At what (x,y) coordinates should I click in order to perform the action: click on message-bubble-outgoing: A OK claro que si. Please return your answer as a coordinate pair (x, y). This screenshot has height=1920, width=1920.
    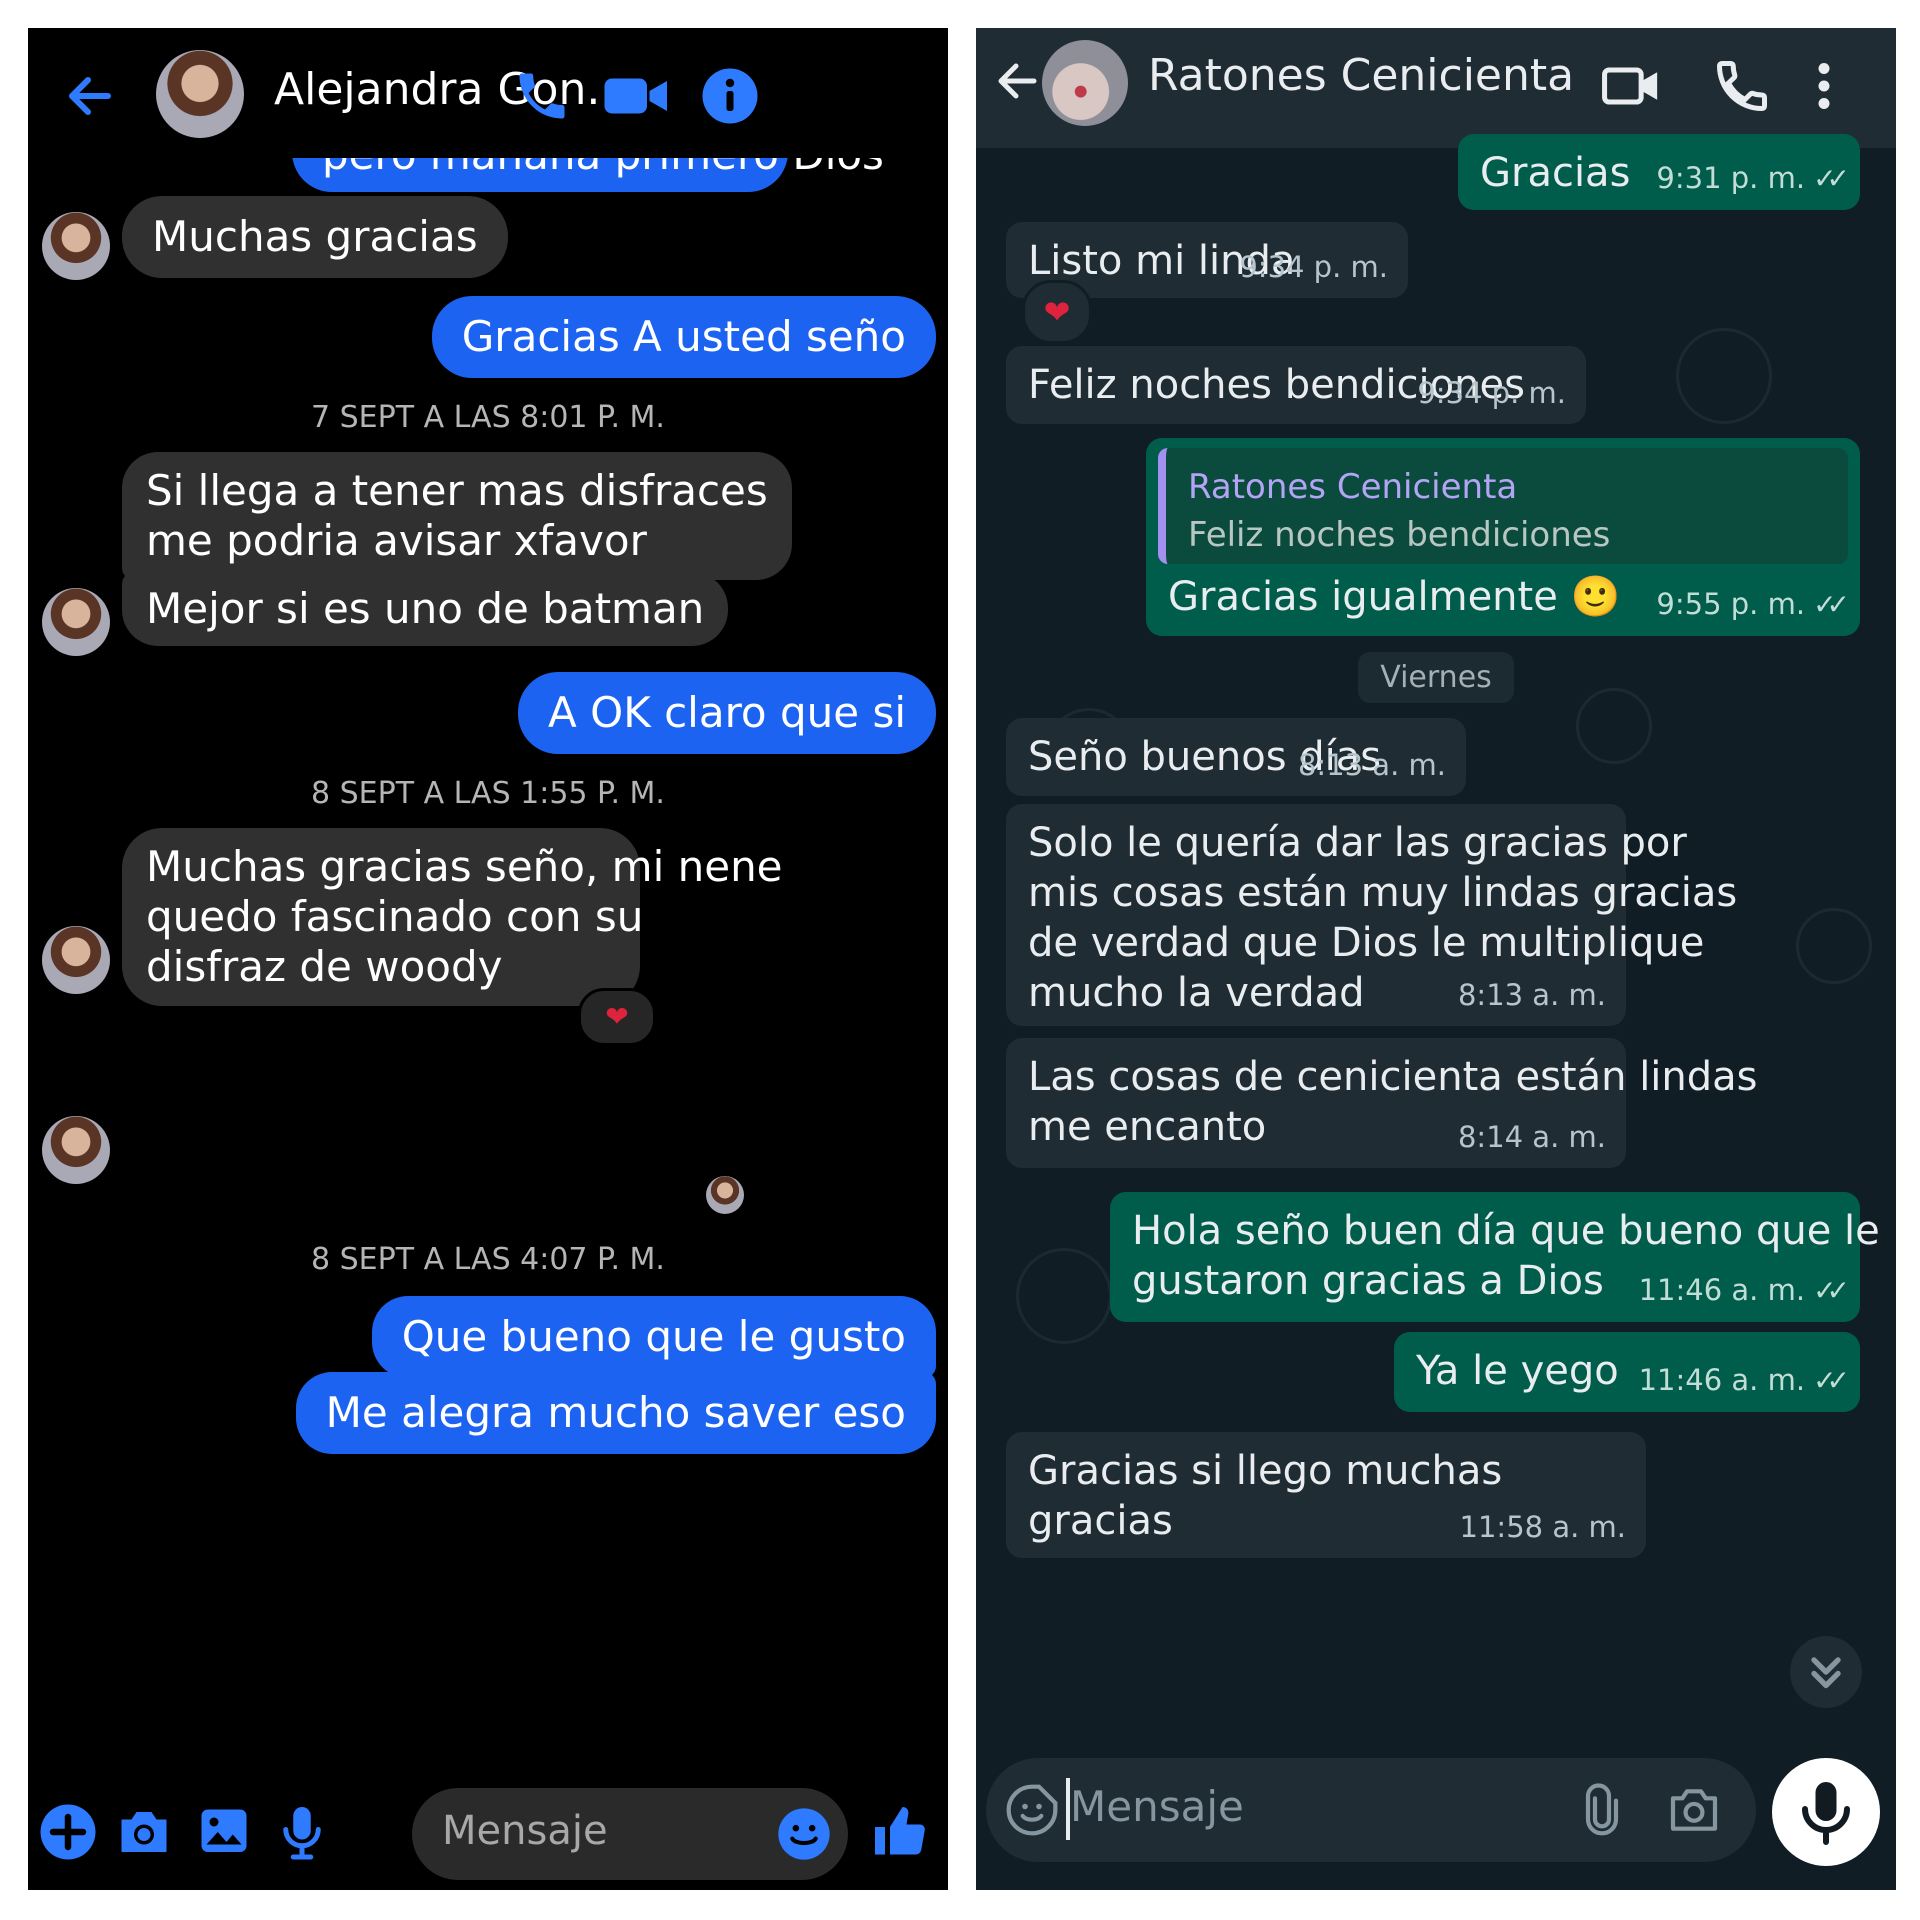
    Looking at the image, I should click on (727, 713).